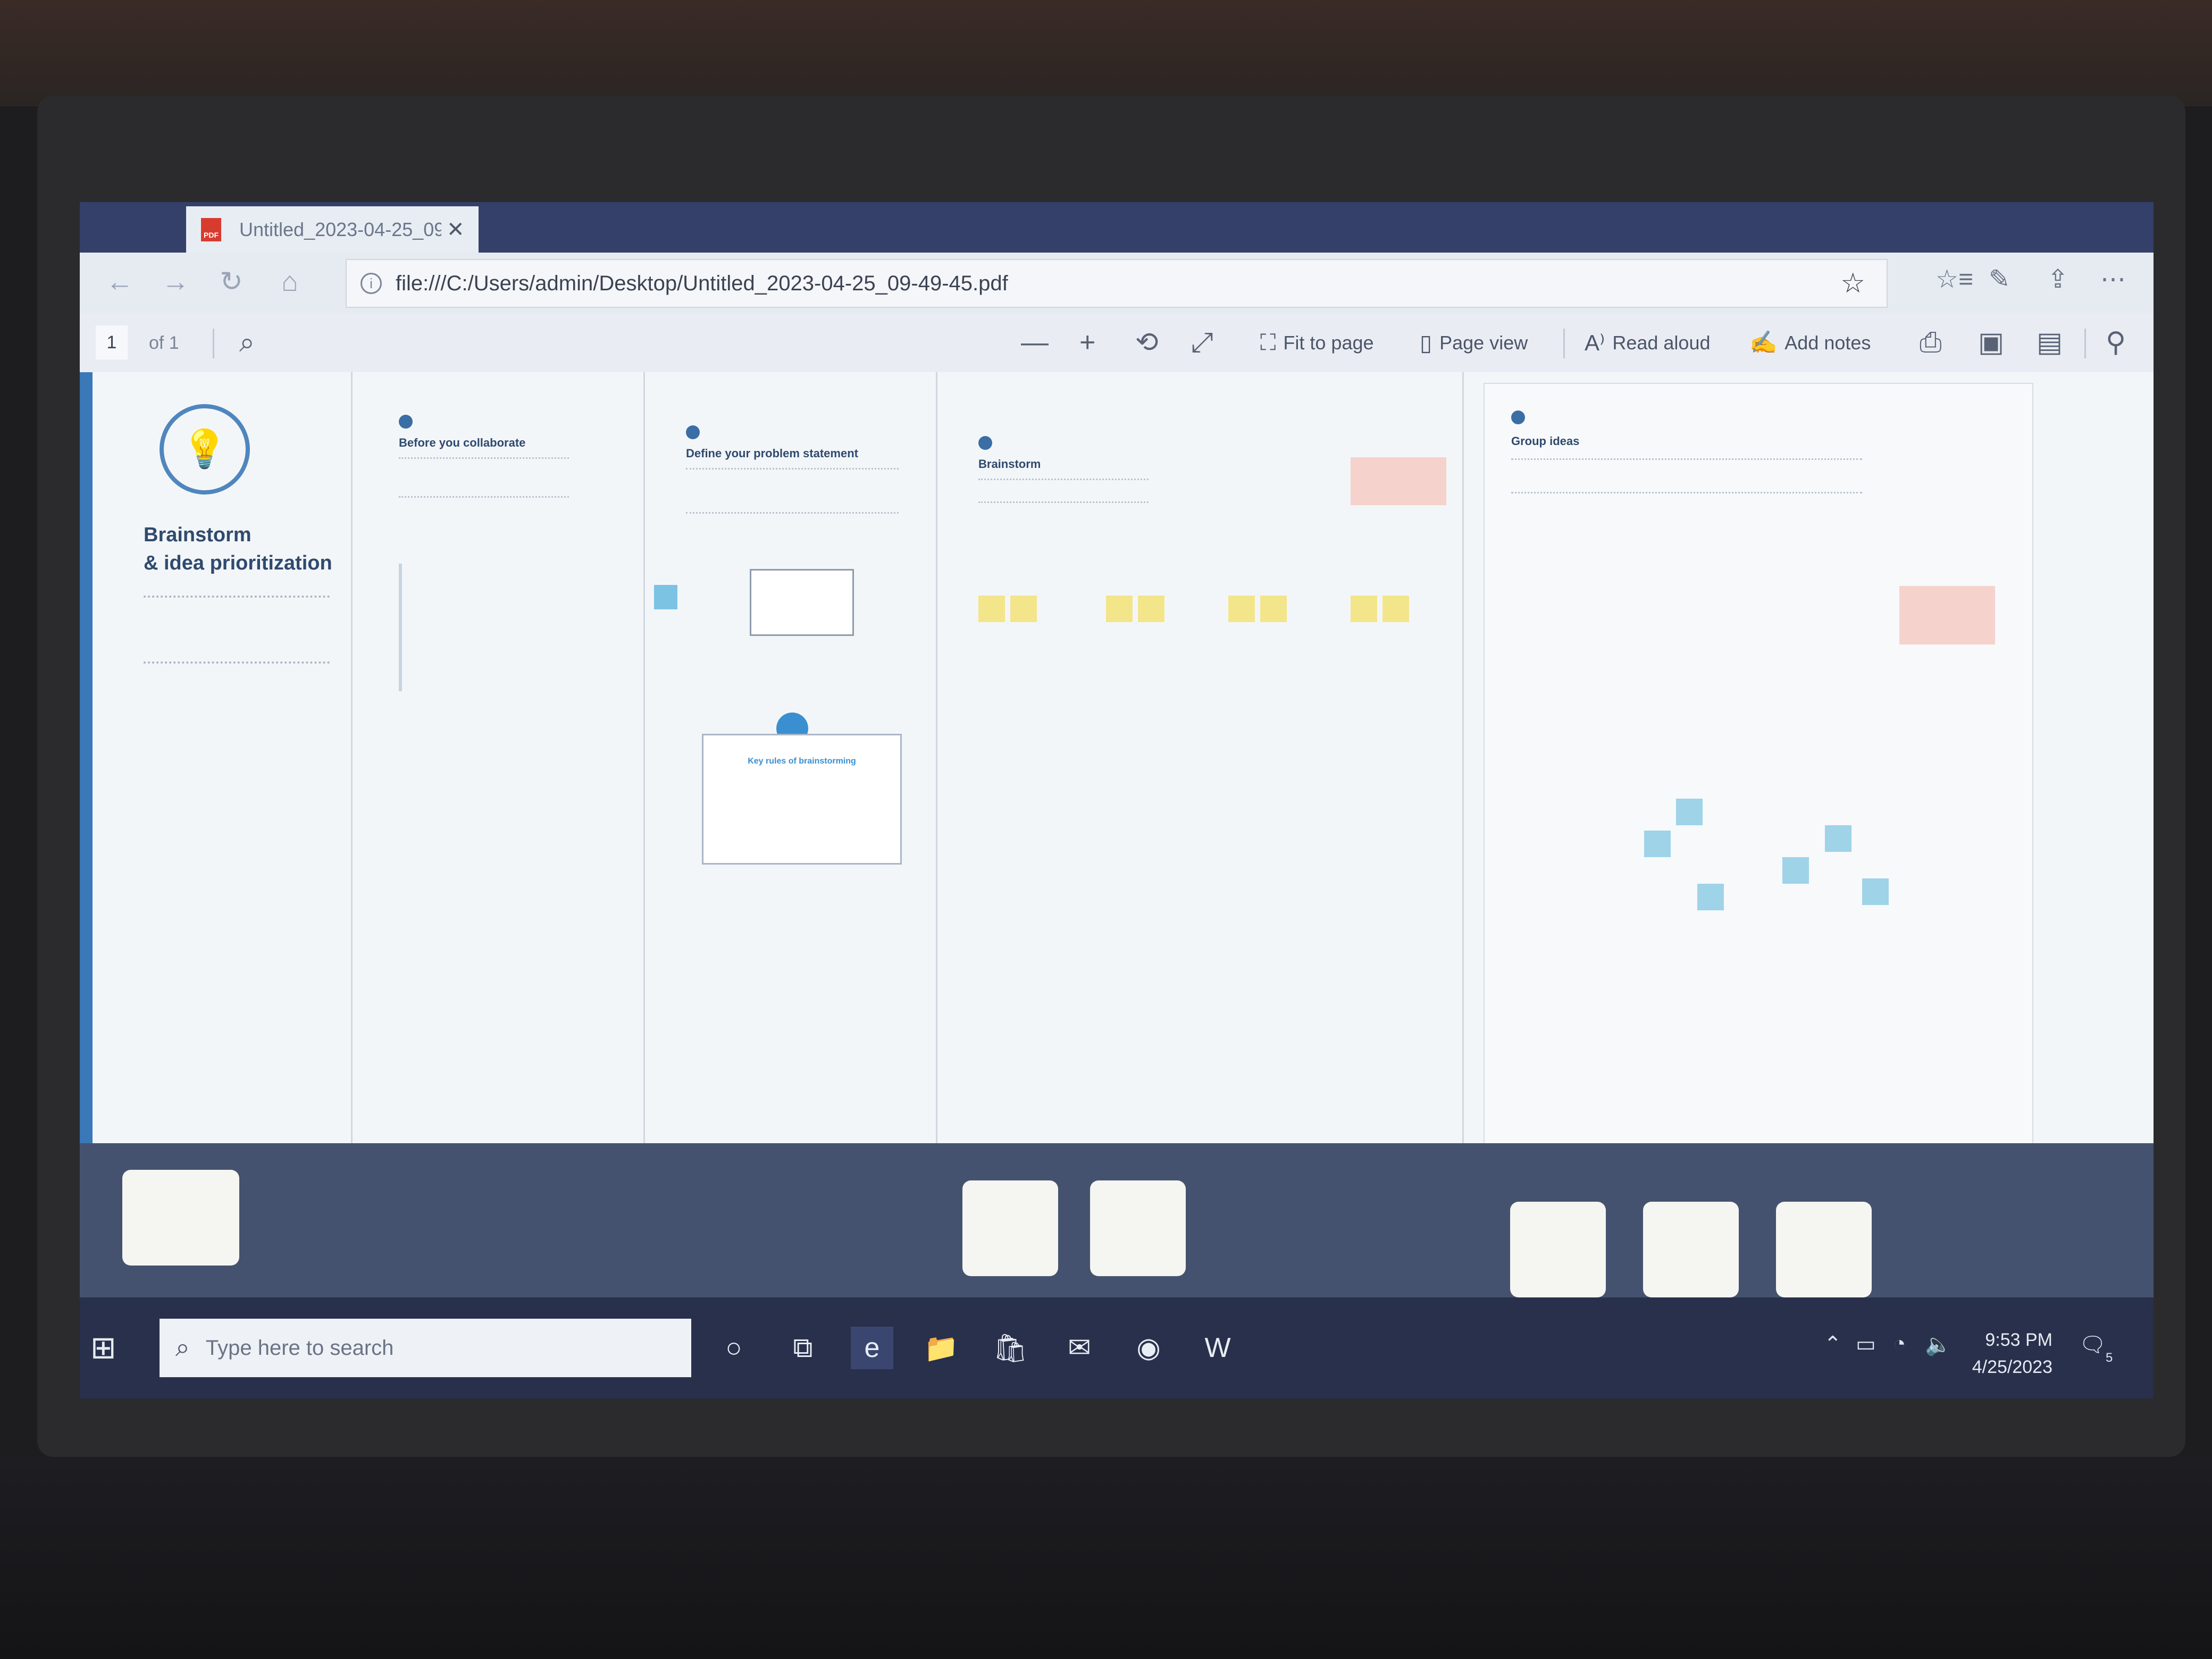 Image resolution: width=2212 pixels, height=1659 pixels. I want to click on clock-date: 4/25/2023, so click(2012, 1367).